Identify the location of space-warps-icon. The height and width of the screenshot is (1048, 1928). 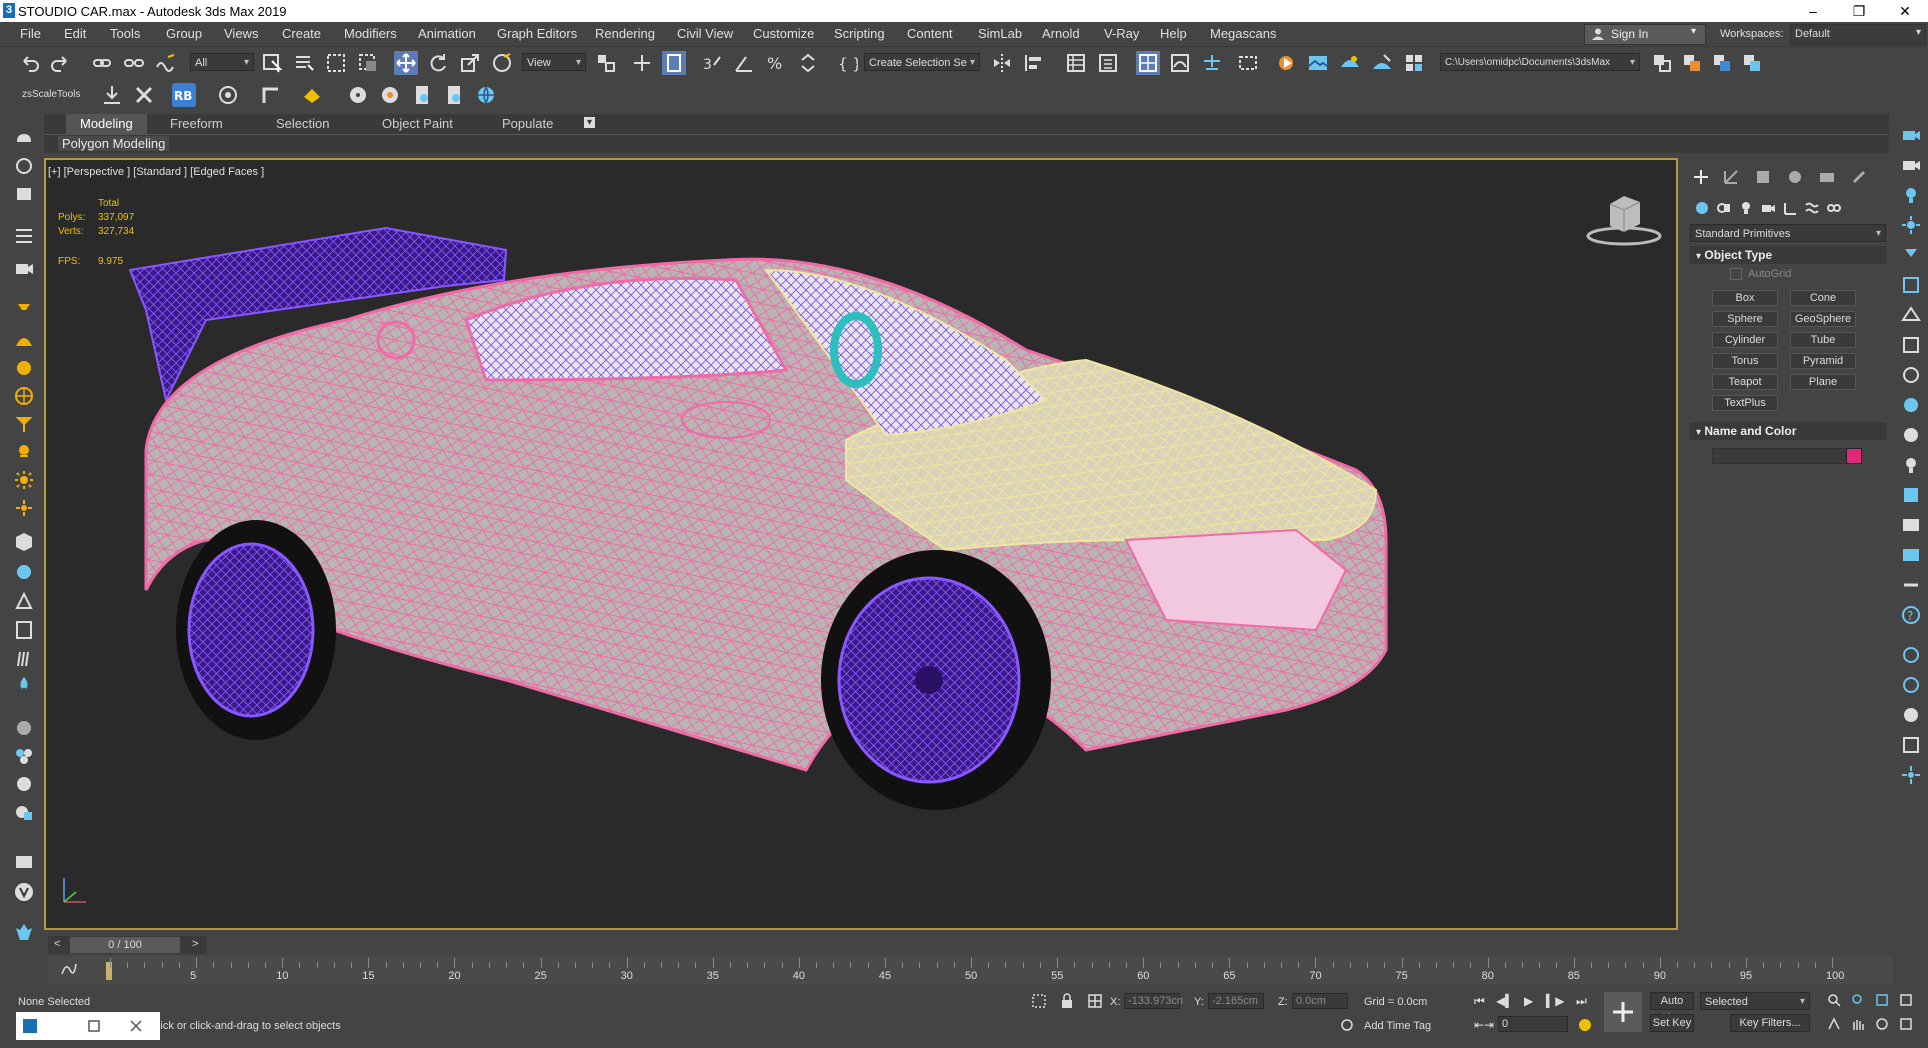
(1812, 208).